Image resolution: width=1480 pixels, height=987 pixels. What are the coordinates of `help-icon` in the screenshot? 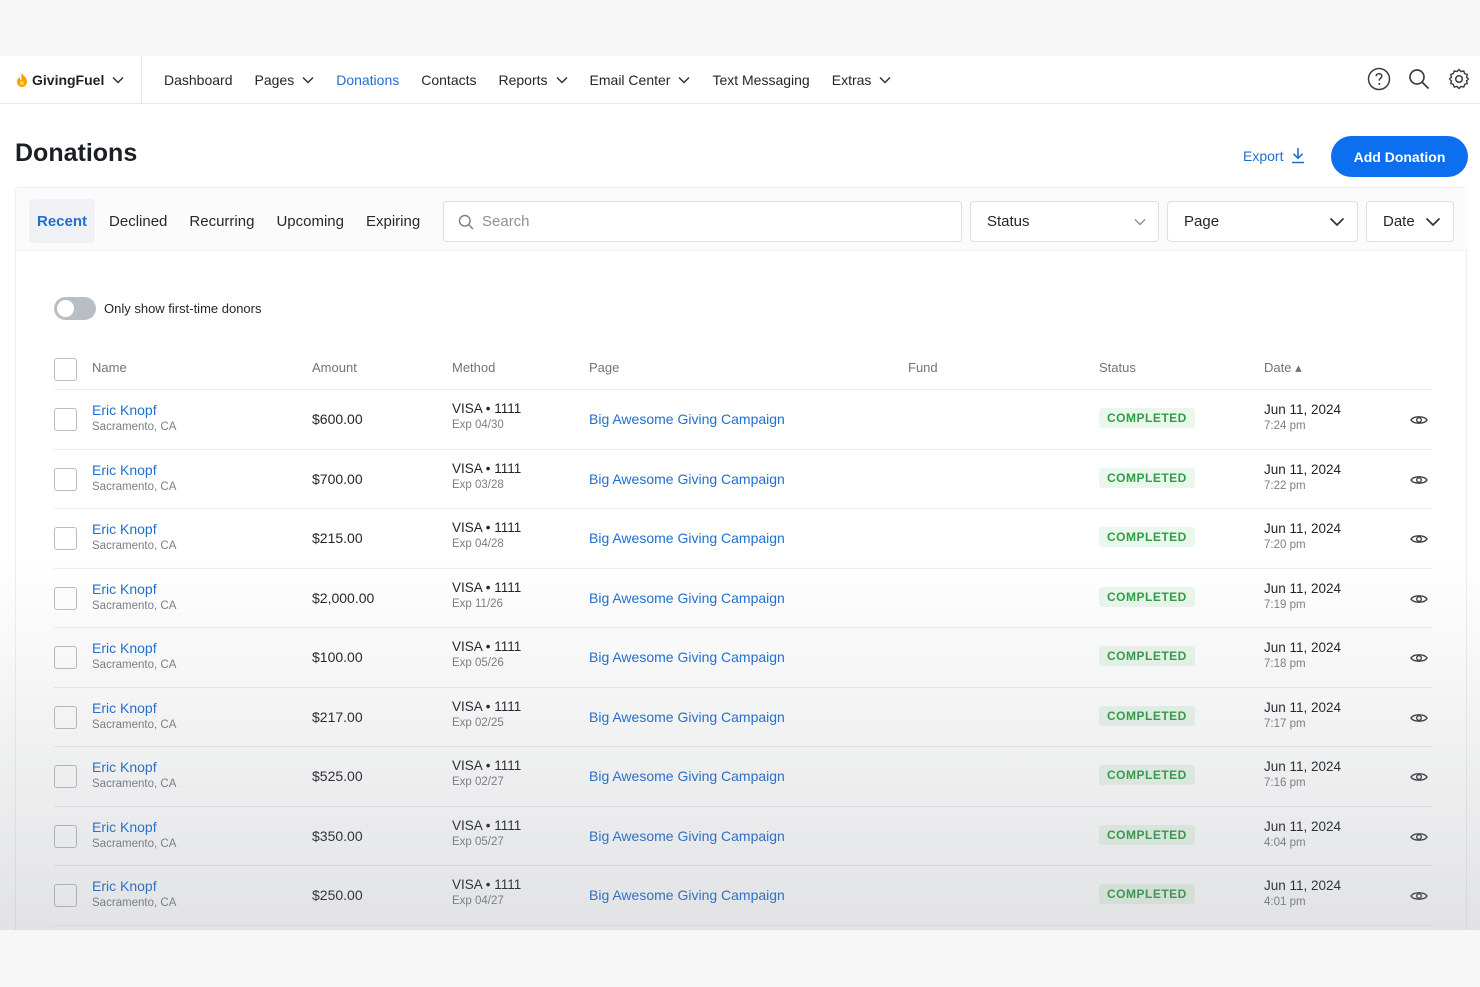 It's located at (1379, 79).